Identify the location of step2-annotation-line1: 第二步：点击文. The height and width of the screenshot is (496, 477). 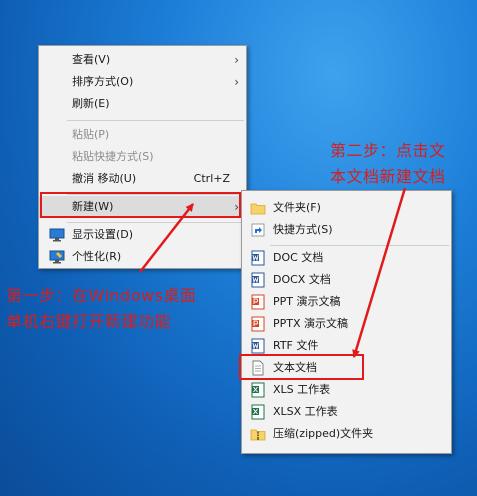
(388, 150).